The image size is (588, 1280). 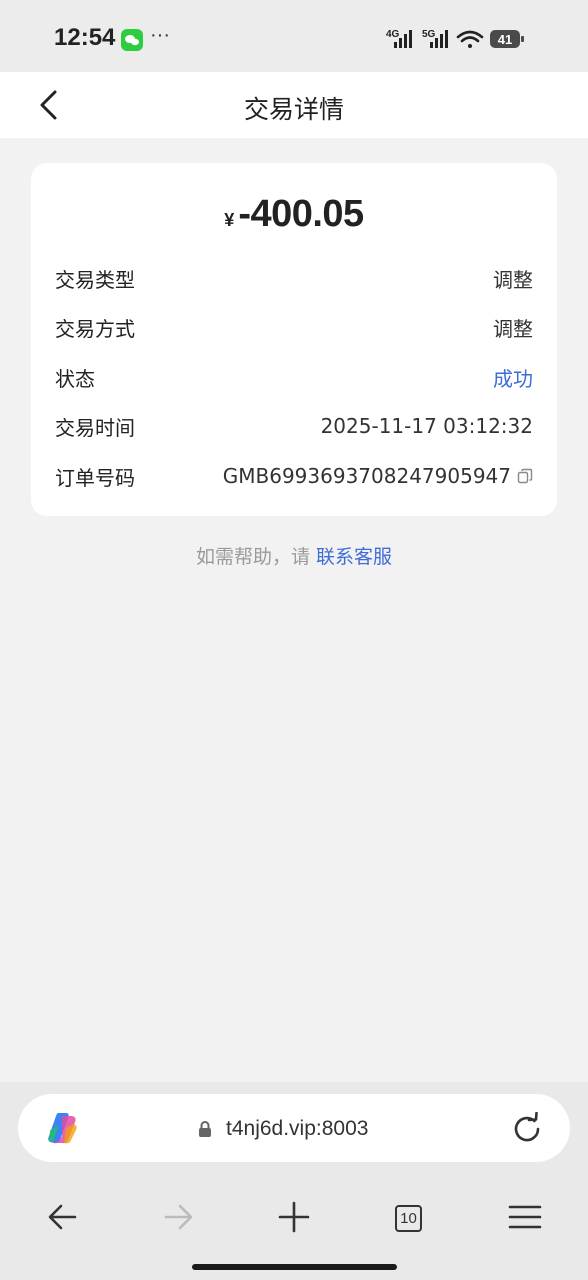 I want to click on row-order-number: 订单号码 GMB6993693708247905947, so click(x=294, y=476).